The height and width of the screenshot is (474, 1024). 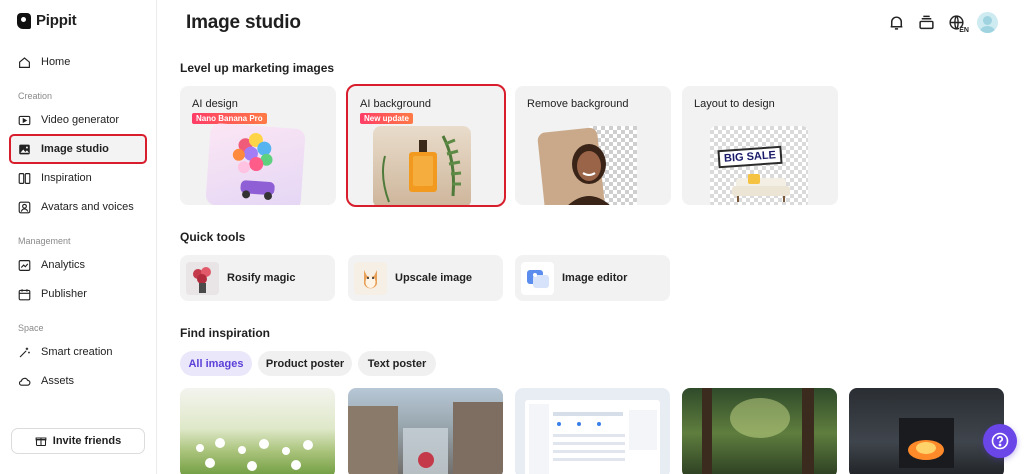 What do you see at coordinates (75, 149) in the screenshot?
I see `sidebar-item-label: Image studio` at bounding box center [75, 149].